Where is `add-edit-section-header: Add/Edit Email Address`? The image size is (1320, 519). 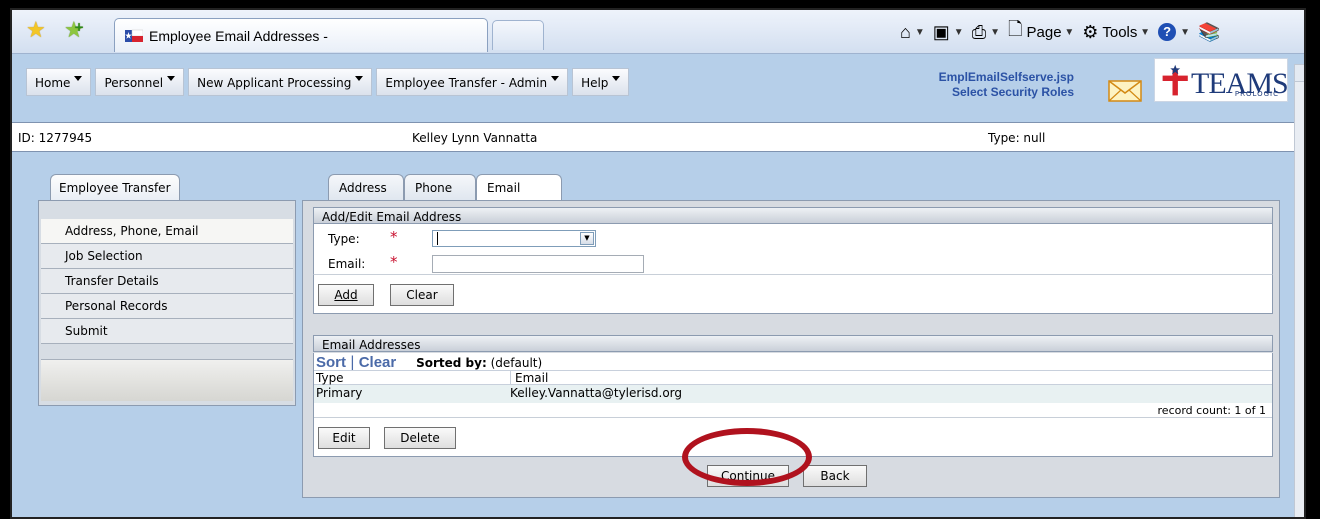 add-edit-section-header: Add/Edit Email Address is located at coordinates (793, 215).